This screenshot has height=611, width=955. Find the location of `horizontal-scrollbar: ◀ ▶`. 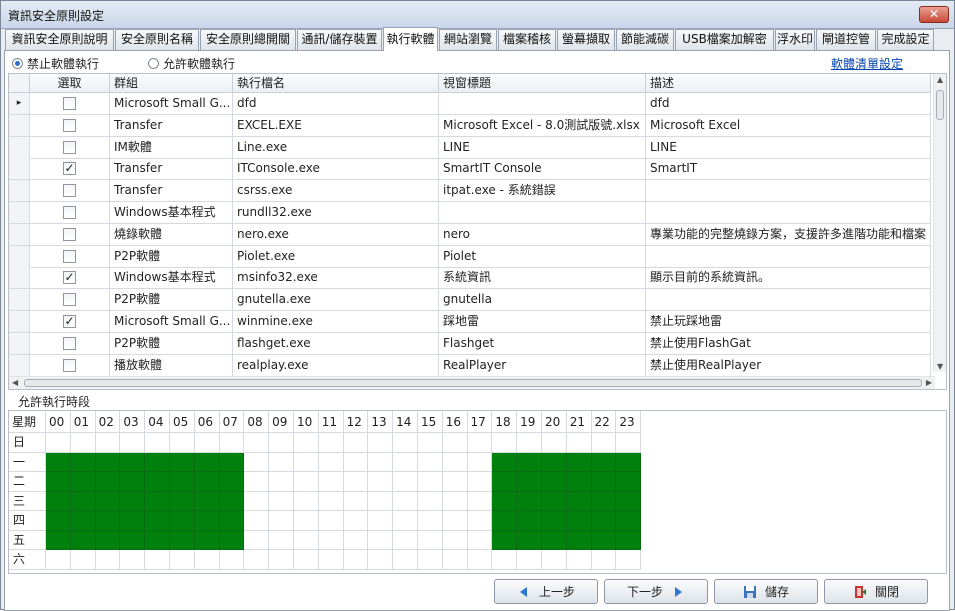

horizontal-scrollbar: ◀ ▶ is located at coordinates (472, 382).